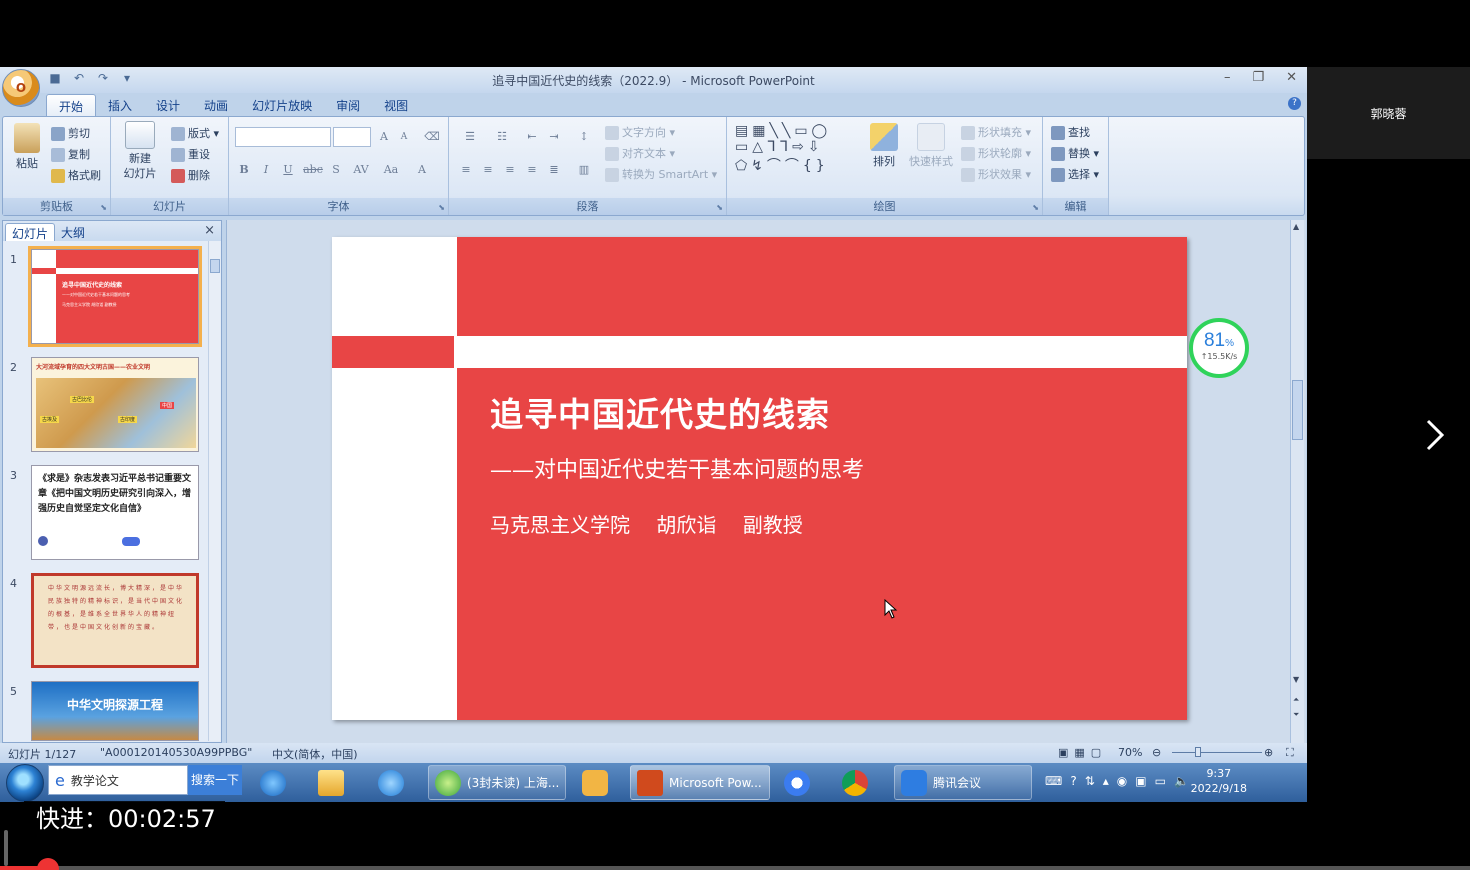 The width and height of the screenshot is (1470, 870). I want to click on shrink-font-button: A, so click(404, 137).